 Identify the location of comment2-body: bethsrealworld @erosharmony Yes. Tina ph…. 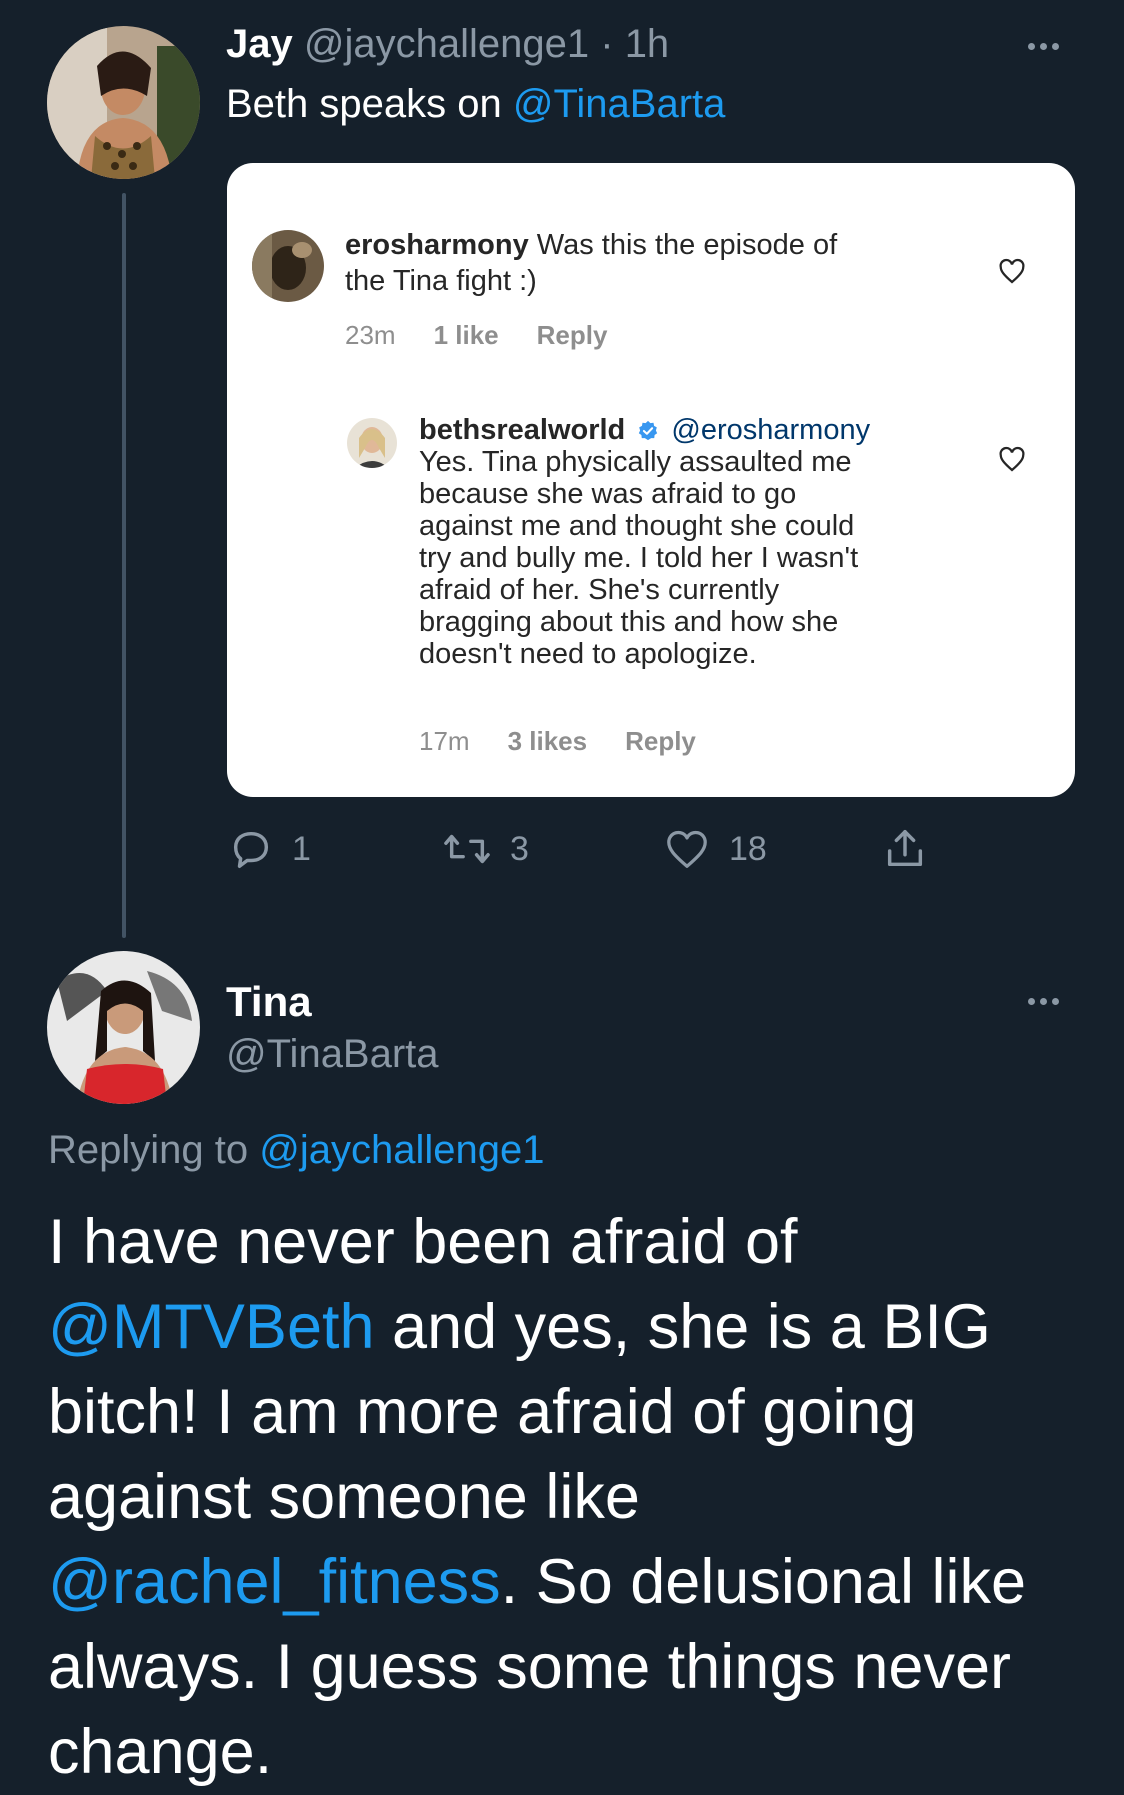
(644, 542).